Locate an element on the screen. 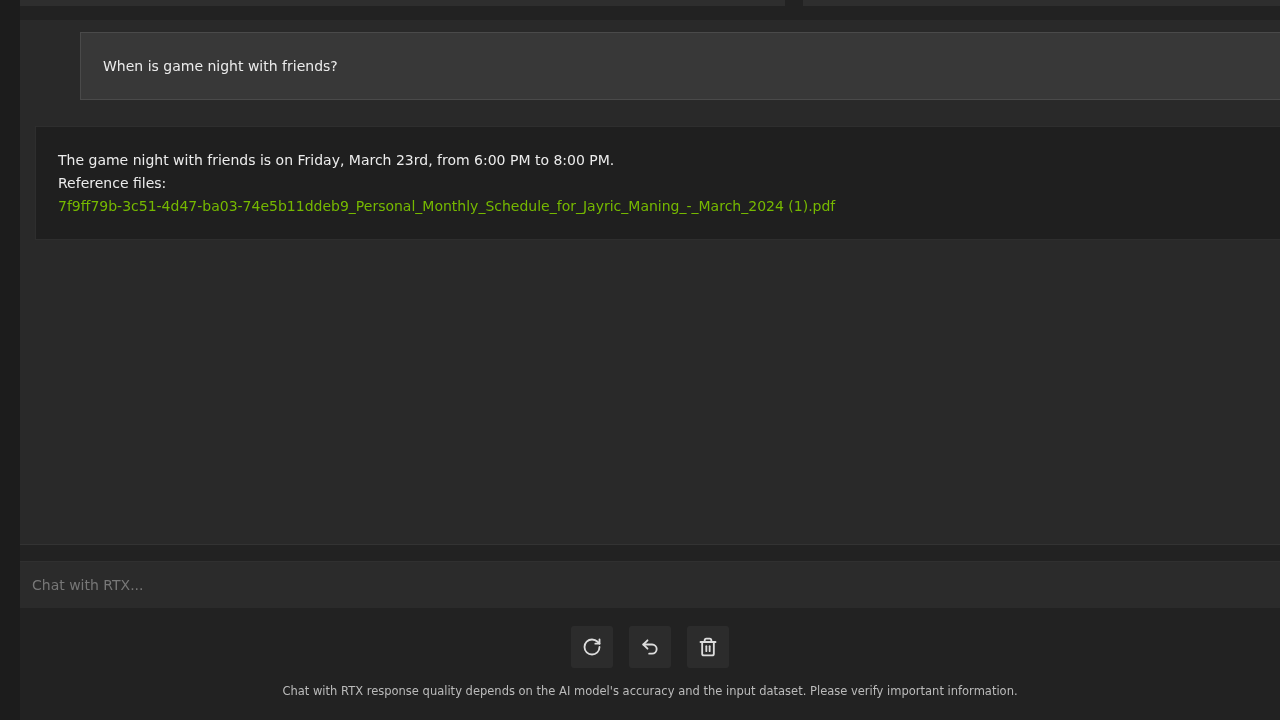 Image resolution: width=1280 pixels, height=720 pixels. user-message: When is game night with friends? is located at coordinates (680, 66).